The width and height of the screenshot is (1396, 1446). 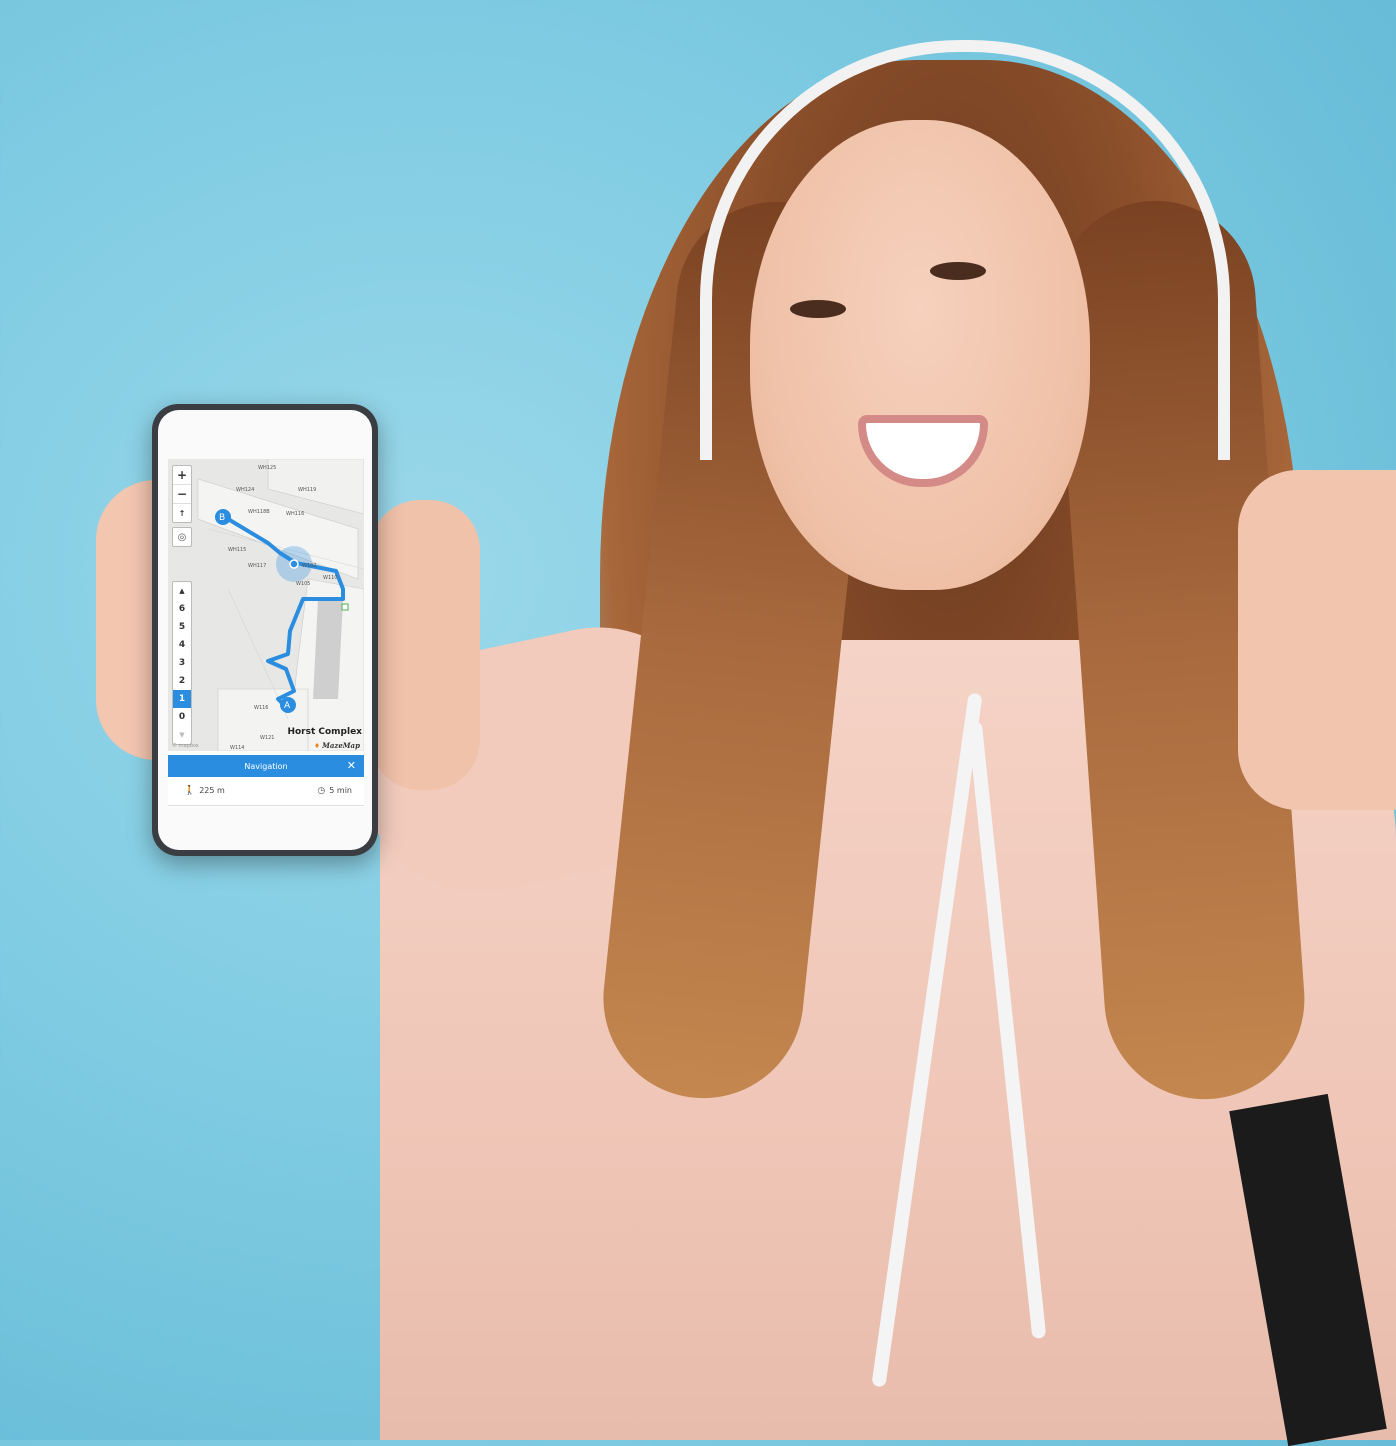 I want to click on hand-fingers, so click(x=425, y=645).